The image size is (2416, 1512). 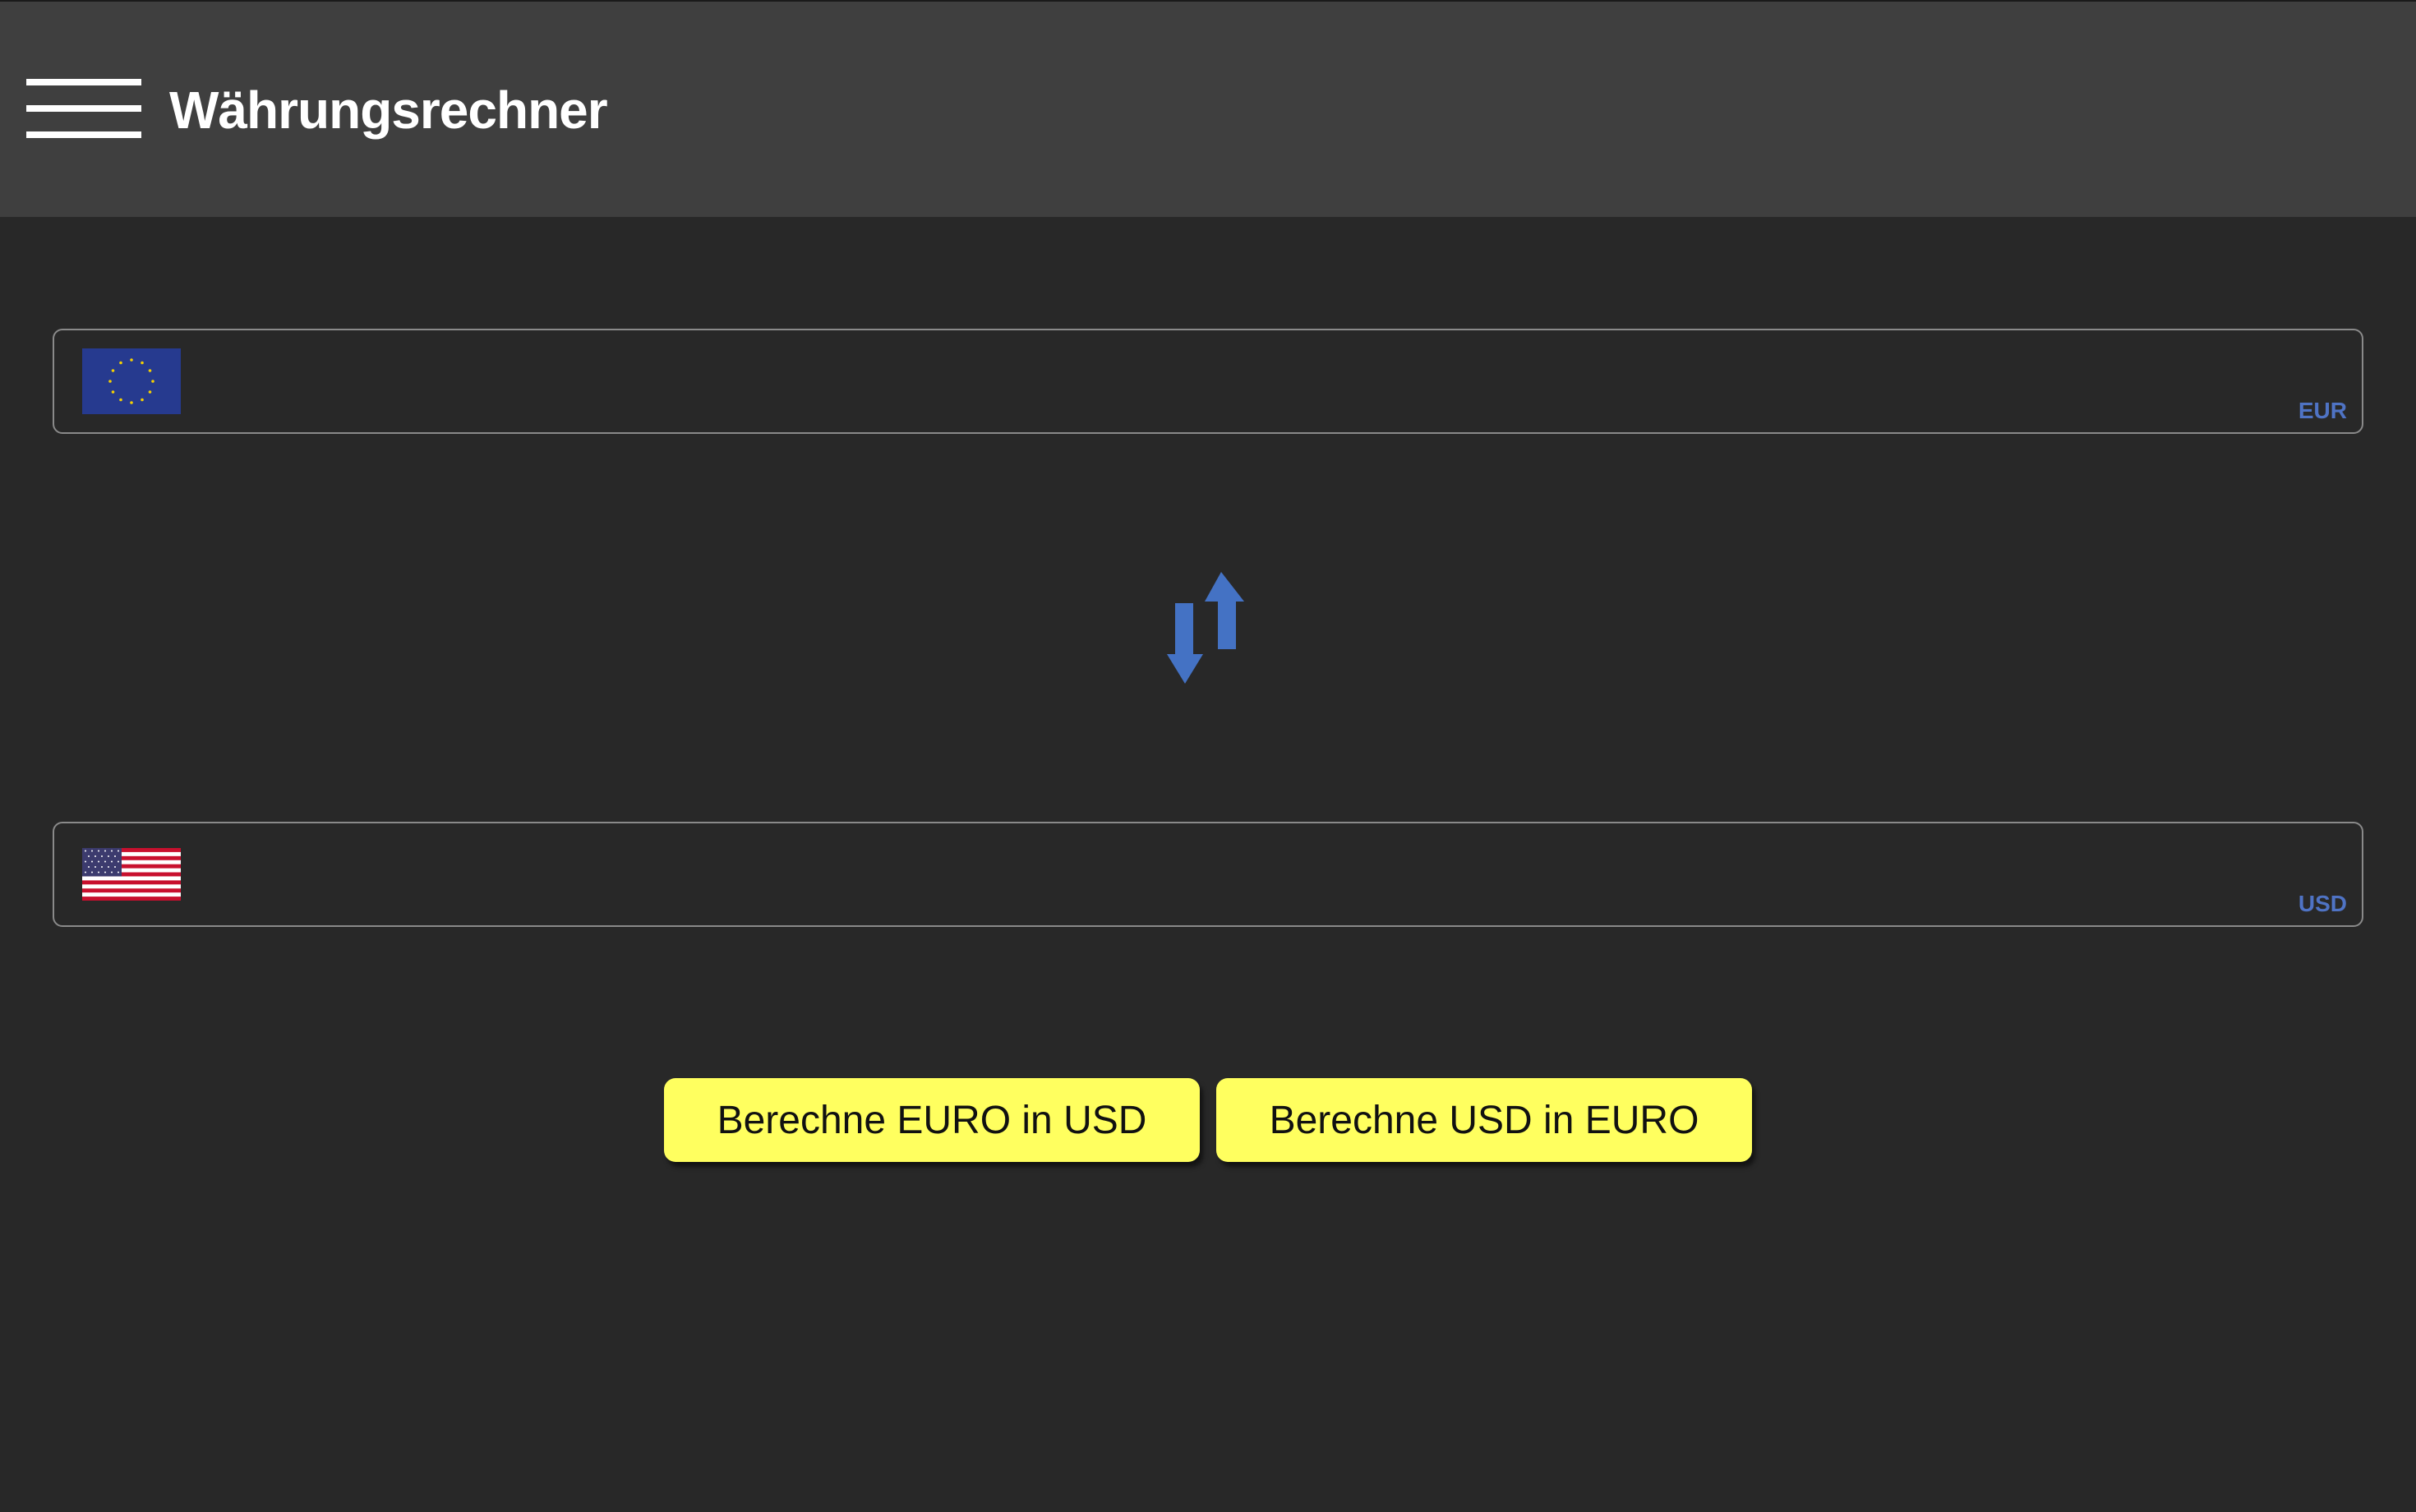 I want to click on us-flag-icon, so click(x=131, y=874).